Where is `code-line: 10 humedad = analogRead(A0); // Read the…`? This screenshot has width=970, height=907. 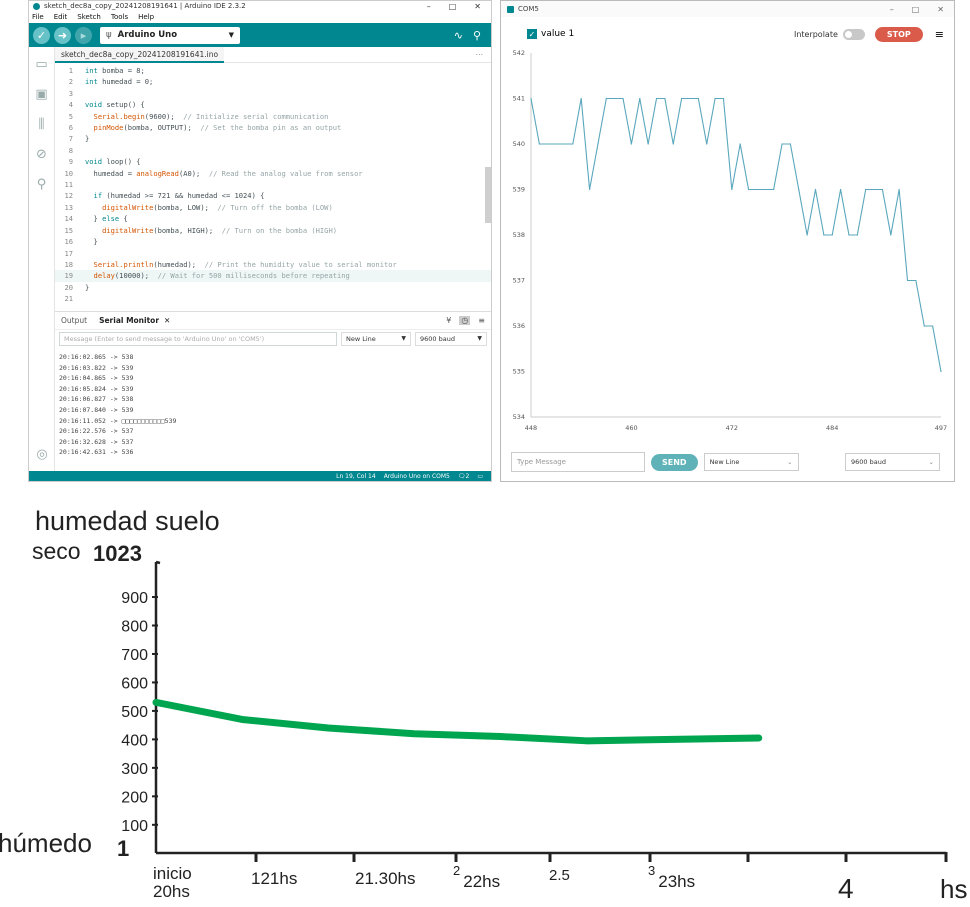 code-line: 10 humedad = analogRead(A0); // Read the… is located at coordinates (273, 173).